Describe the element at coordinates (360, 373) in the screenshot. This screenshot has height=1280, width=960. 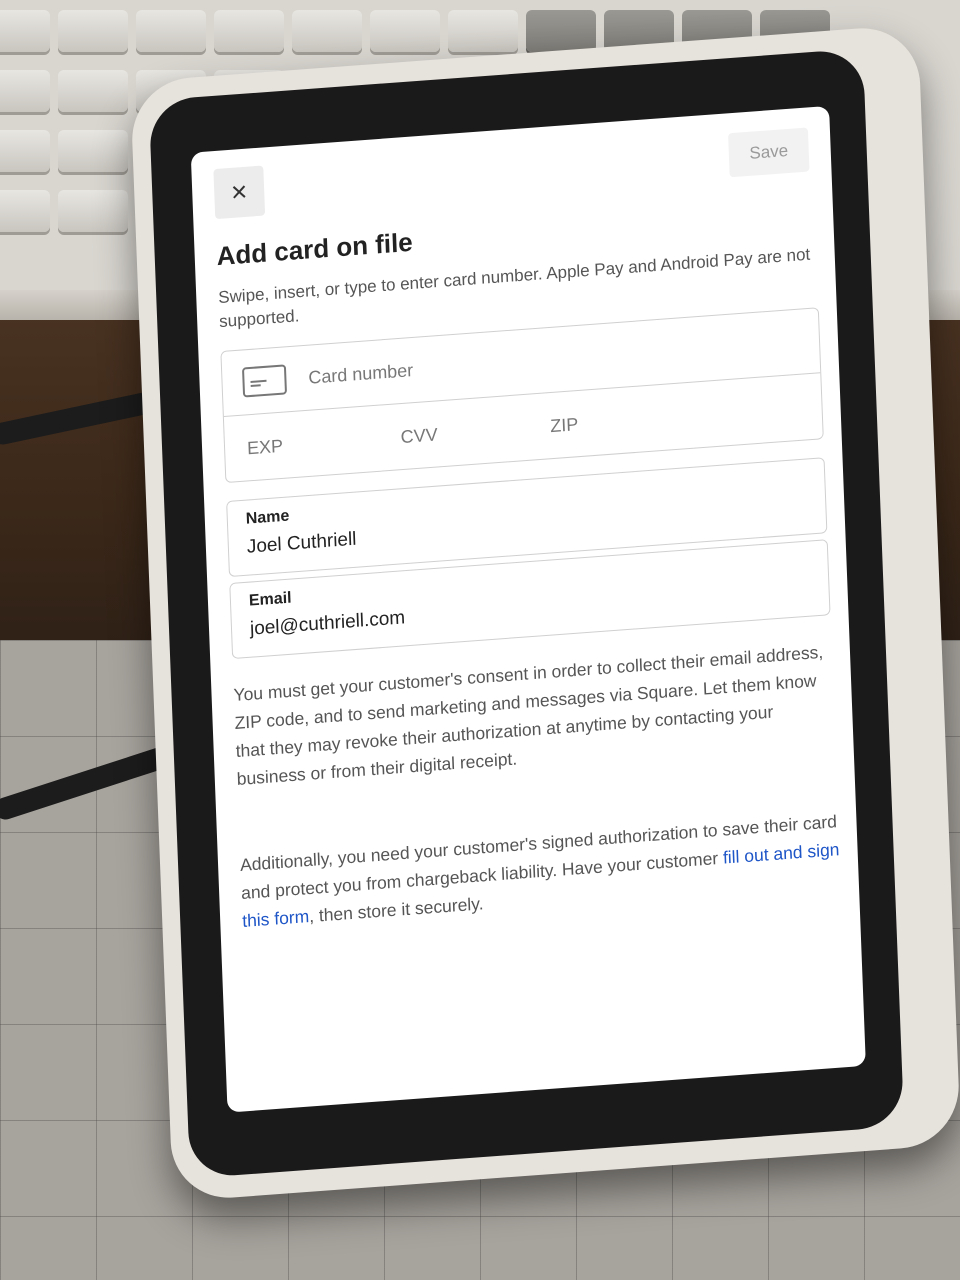
I see `card-number-placeholder: Card number` at that location.